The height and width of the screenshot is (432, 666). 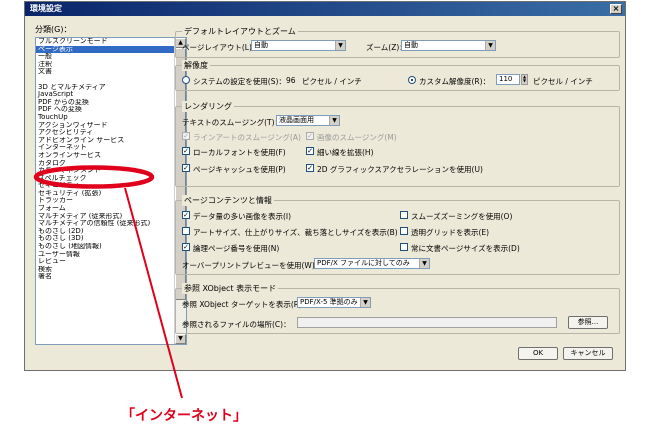 What do you see at coordinates (153, 293) in the screenshot?
I see `pointer-line` at bounding box center [153, 293].